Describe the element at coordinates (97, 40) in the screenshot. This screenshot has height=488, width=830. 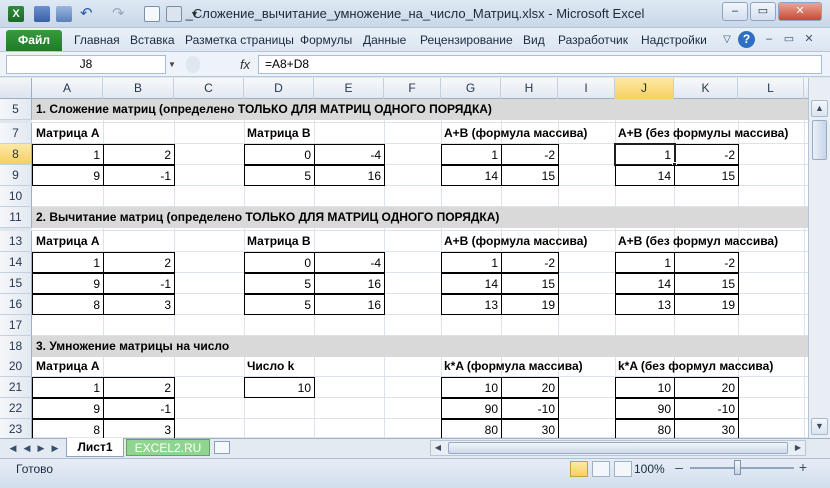
I see `tab-home: Главная` at that location.